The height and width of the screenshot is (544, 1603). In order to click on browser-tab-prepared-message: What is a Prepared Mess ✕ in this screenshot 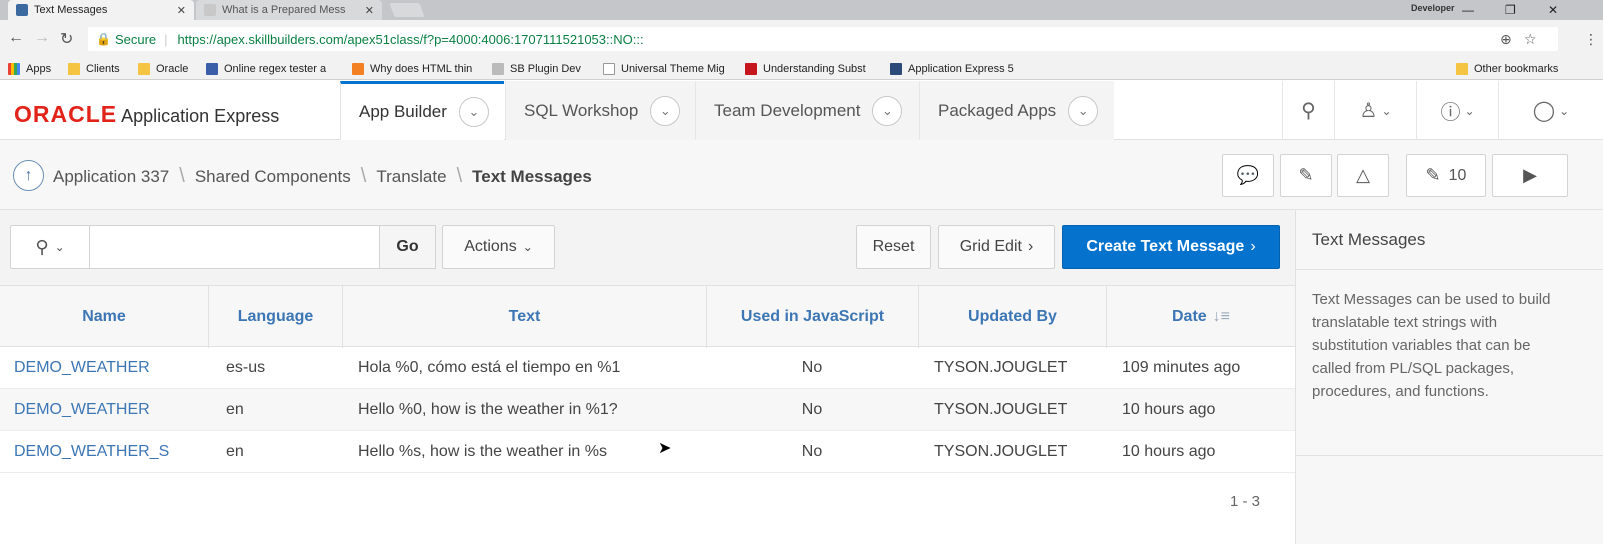, I will do `click(289, 10)`.